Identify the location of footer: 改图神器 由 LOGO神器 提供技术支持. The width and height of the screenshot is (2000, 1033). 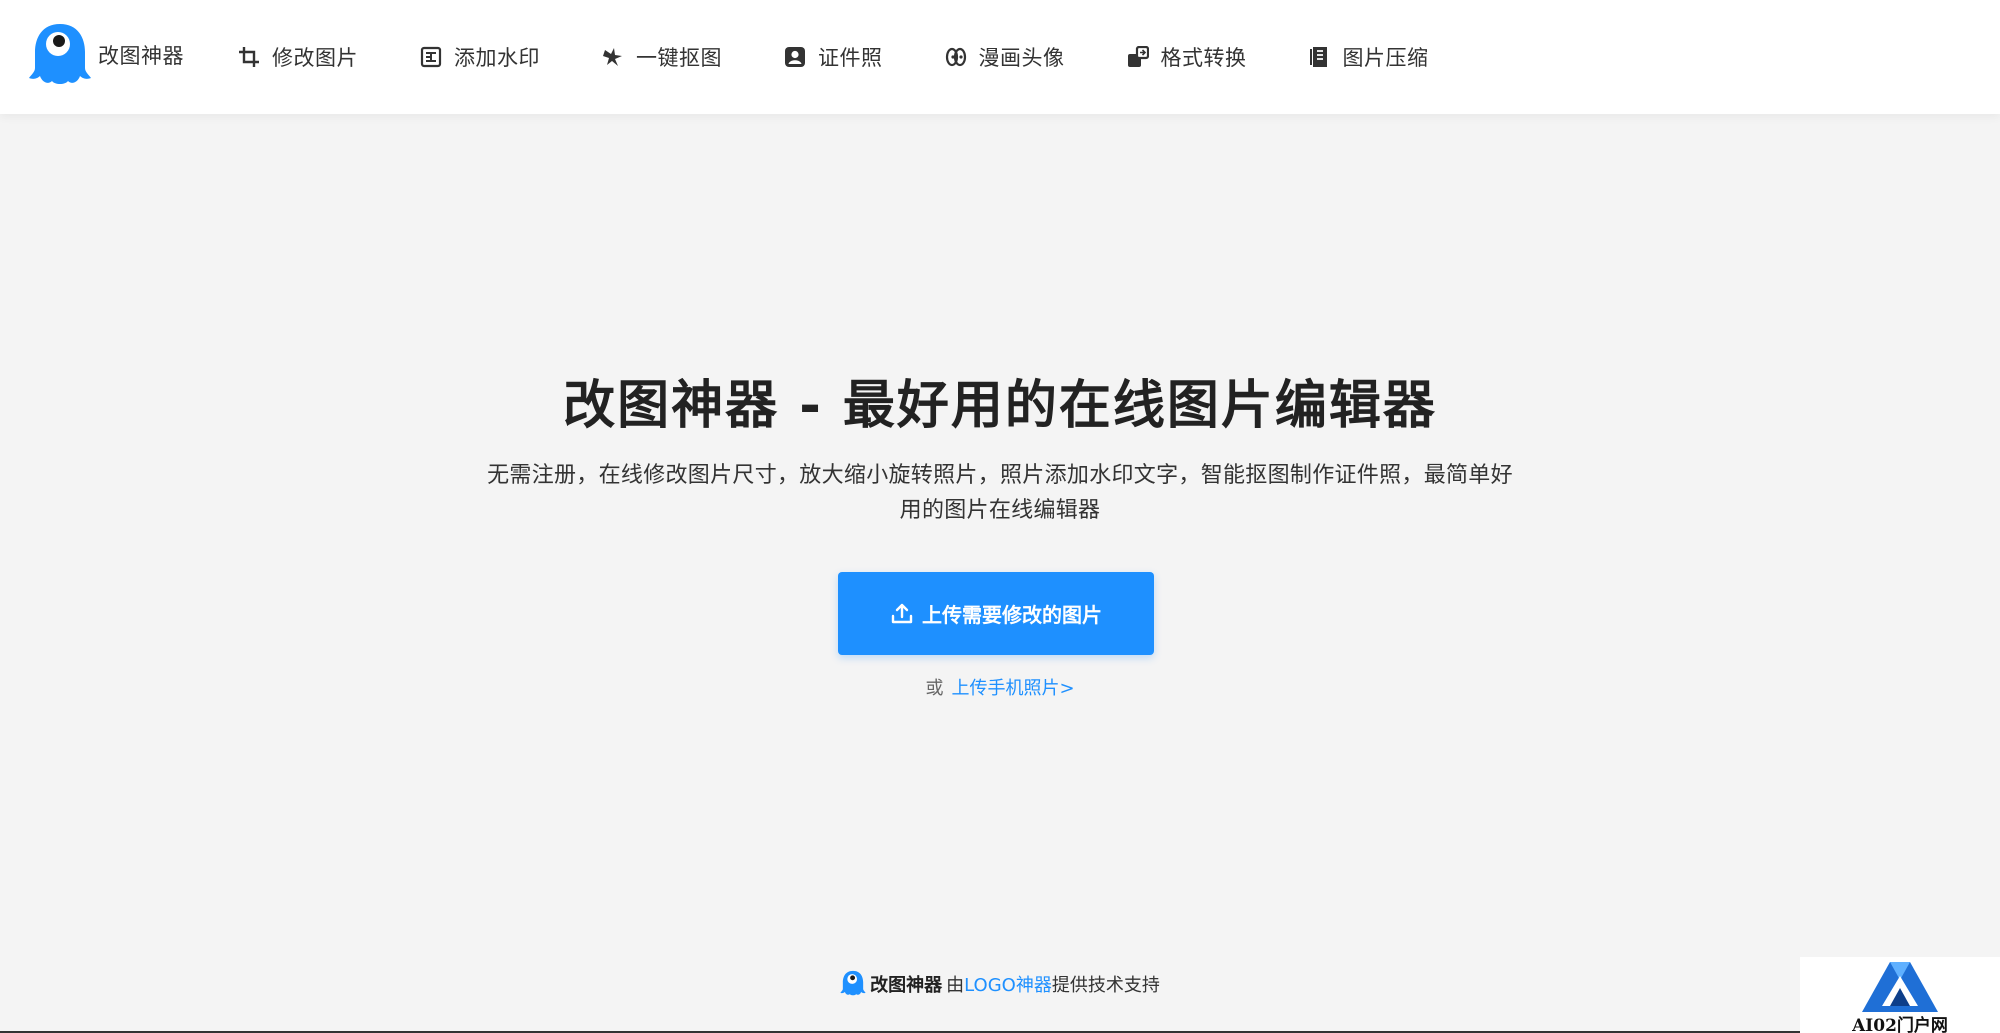
(1000, 983).